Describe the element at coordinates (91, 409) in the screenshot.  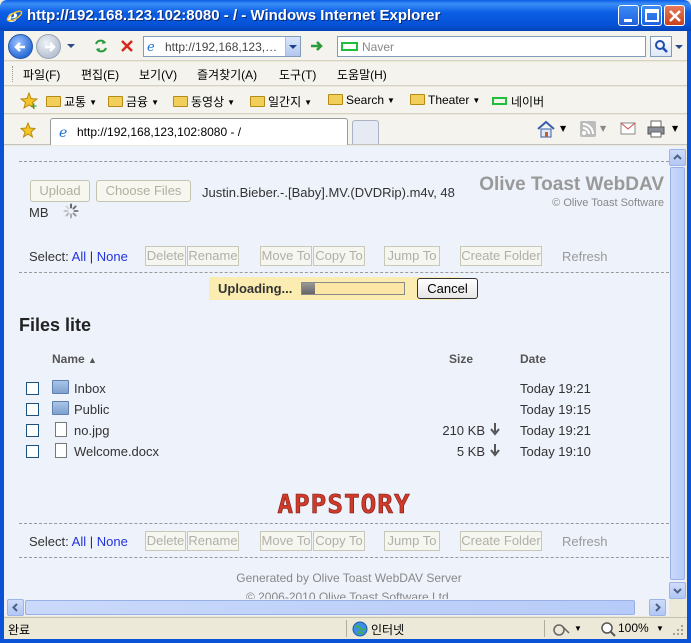
I see `file-name: Public` at that location.